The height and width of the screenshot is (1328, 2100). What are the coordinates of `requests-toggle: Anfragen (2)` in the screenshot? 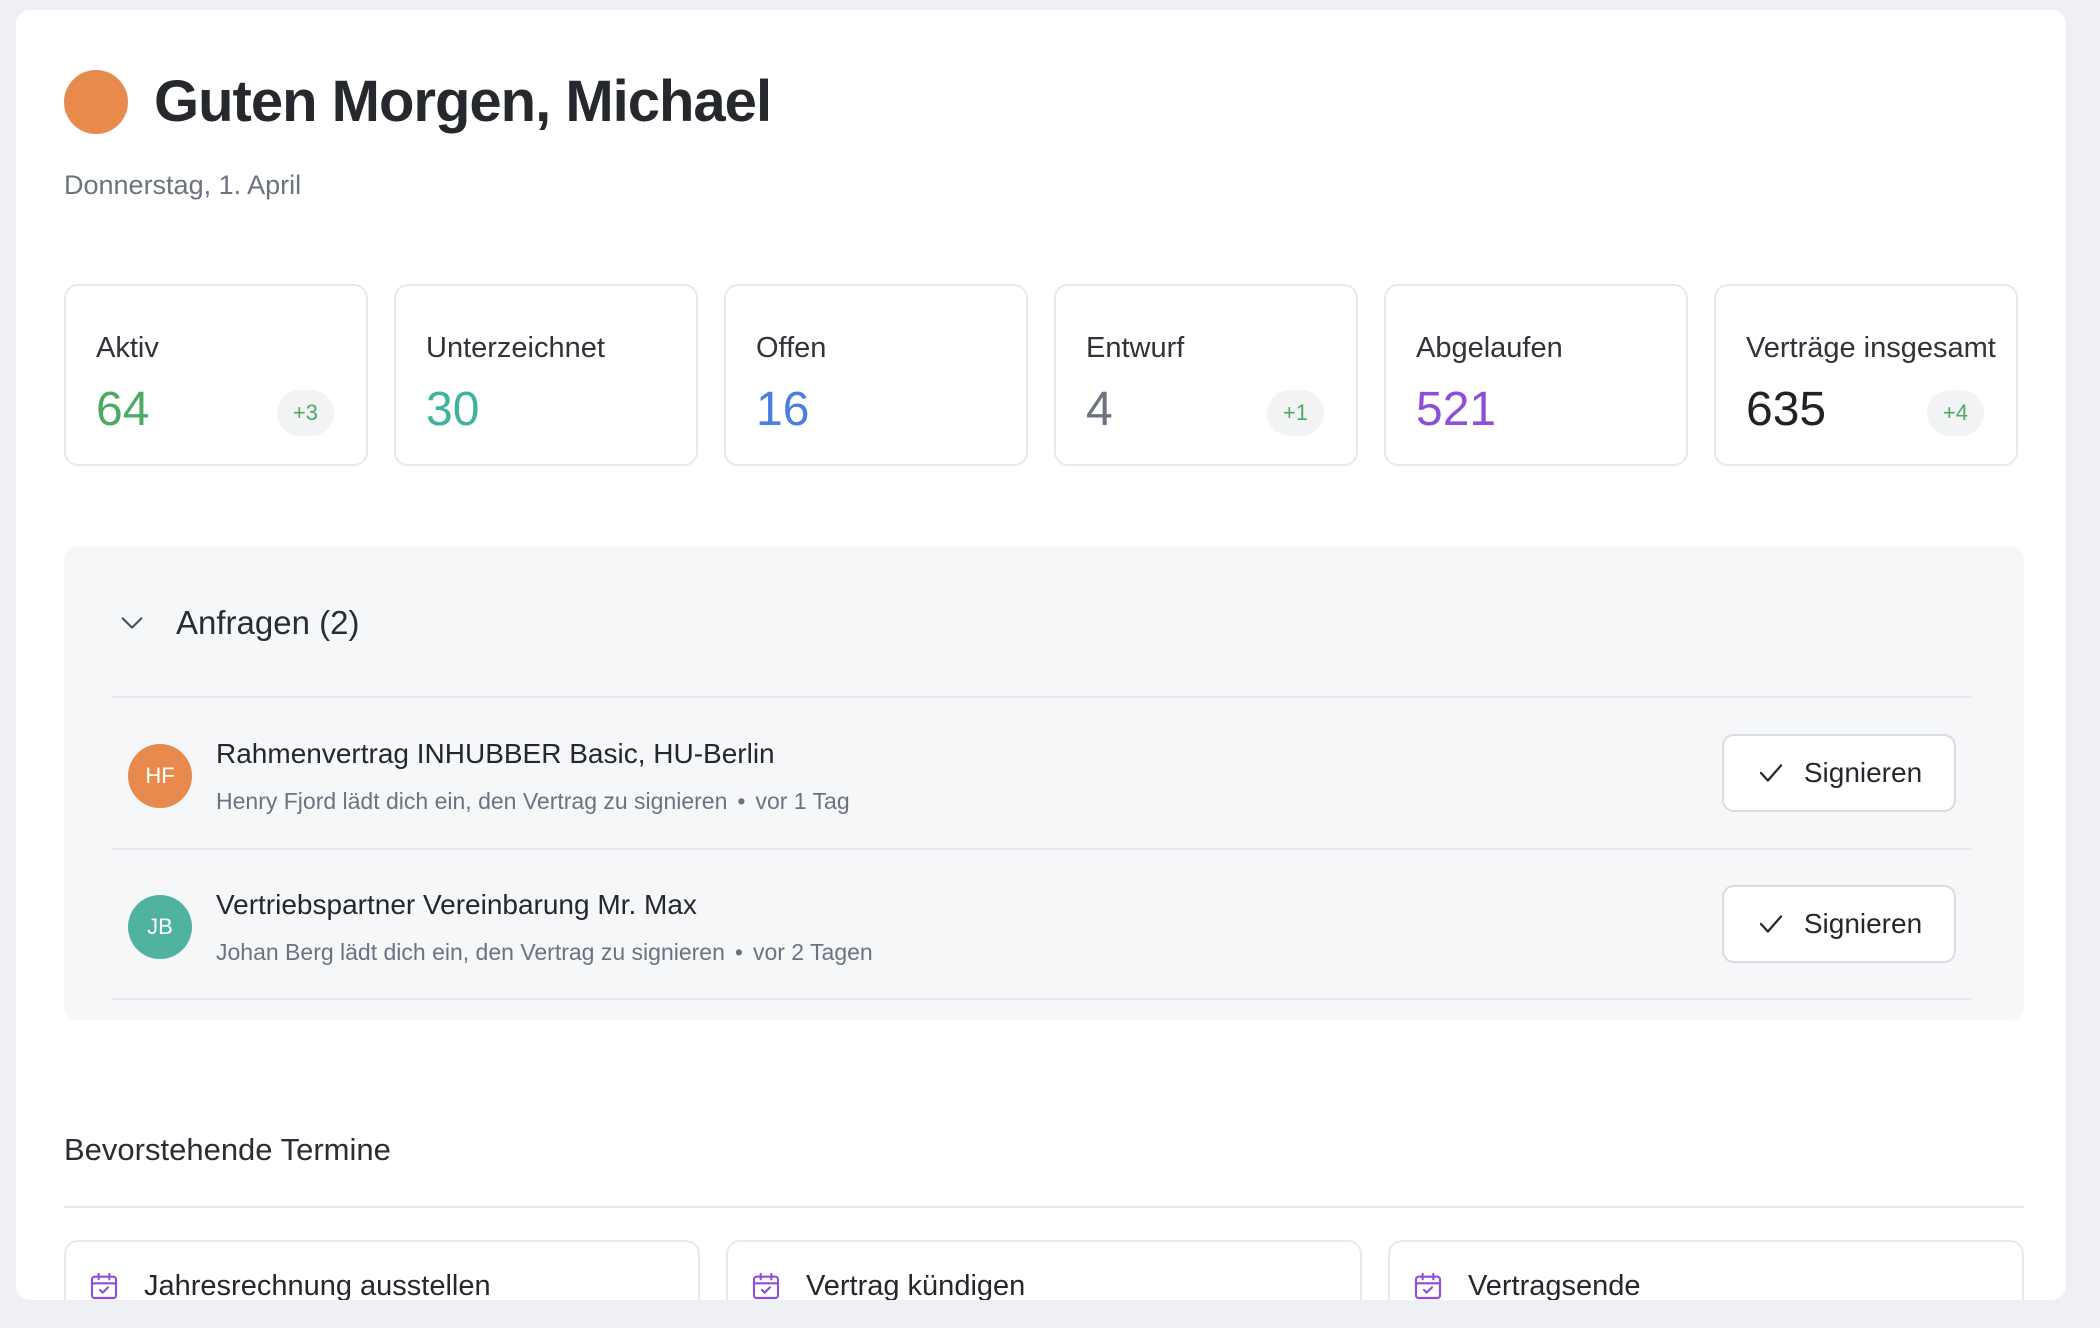 It's located at (238, 623).